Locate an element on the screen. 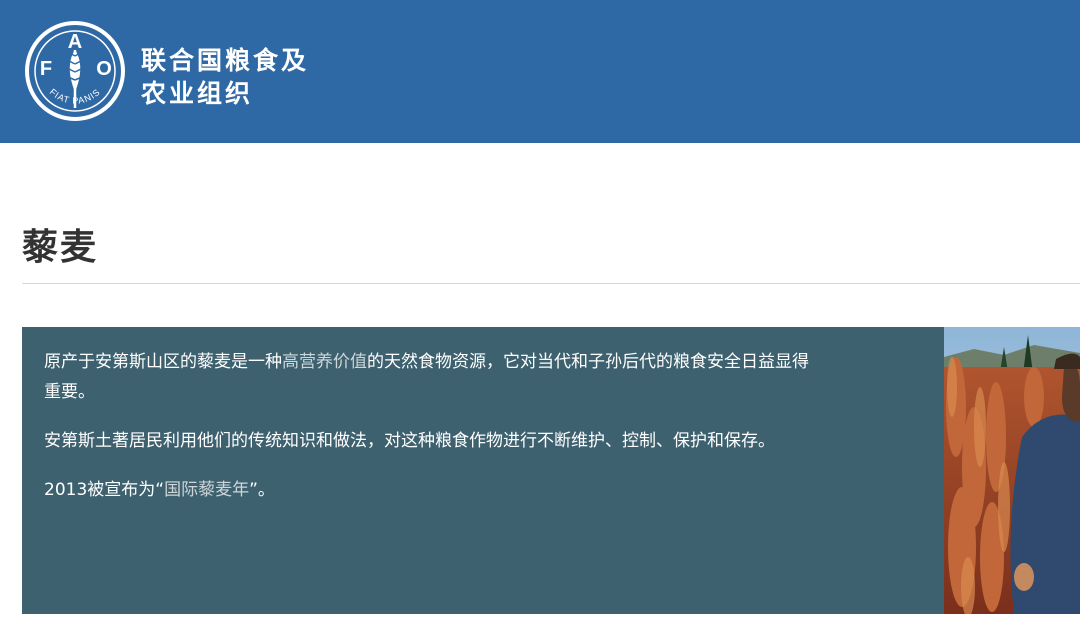 Image resolution: width=1080 pixels, height=642 pixels. org-name-line2: 农业组织 is located at coordinates (197, 93).